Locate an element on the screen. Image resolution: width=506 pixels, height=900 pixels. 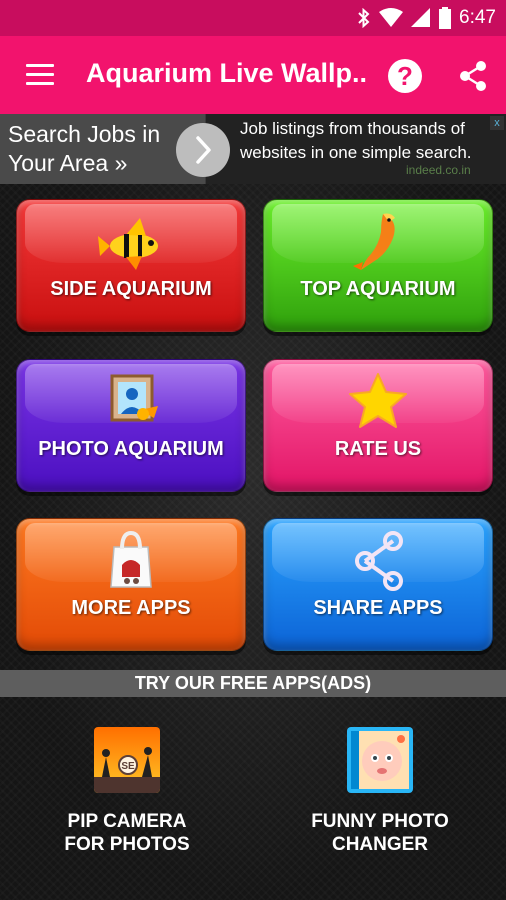
rate-us-label: RATE US is located at coordinates (378, 449).